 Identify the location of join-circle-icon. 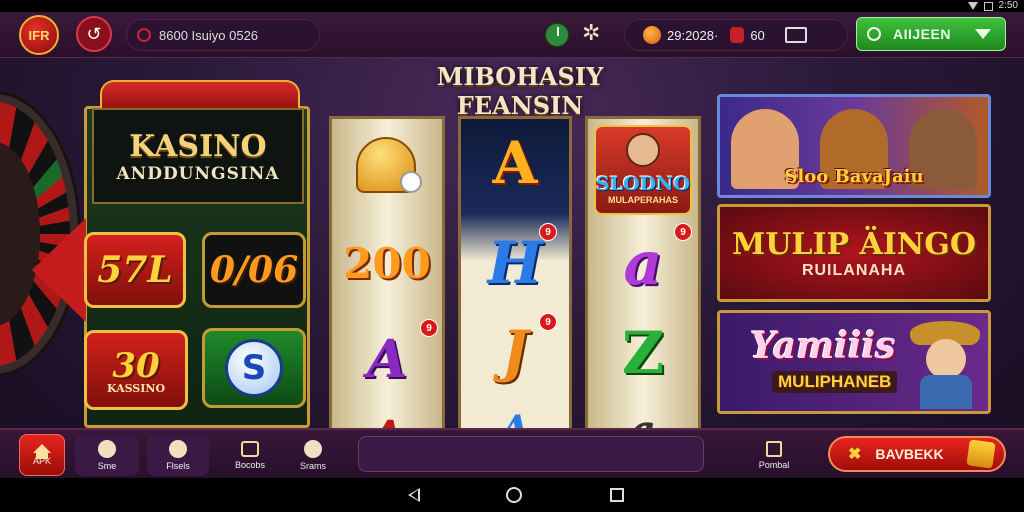
(874, 34).